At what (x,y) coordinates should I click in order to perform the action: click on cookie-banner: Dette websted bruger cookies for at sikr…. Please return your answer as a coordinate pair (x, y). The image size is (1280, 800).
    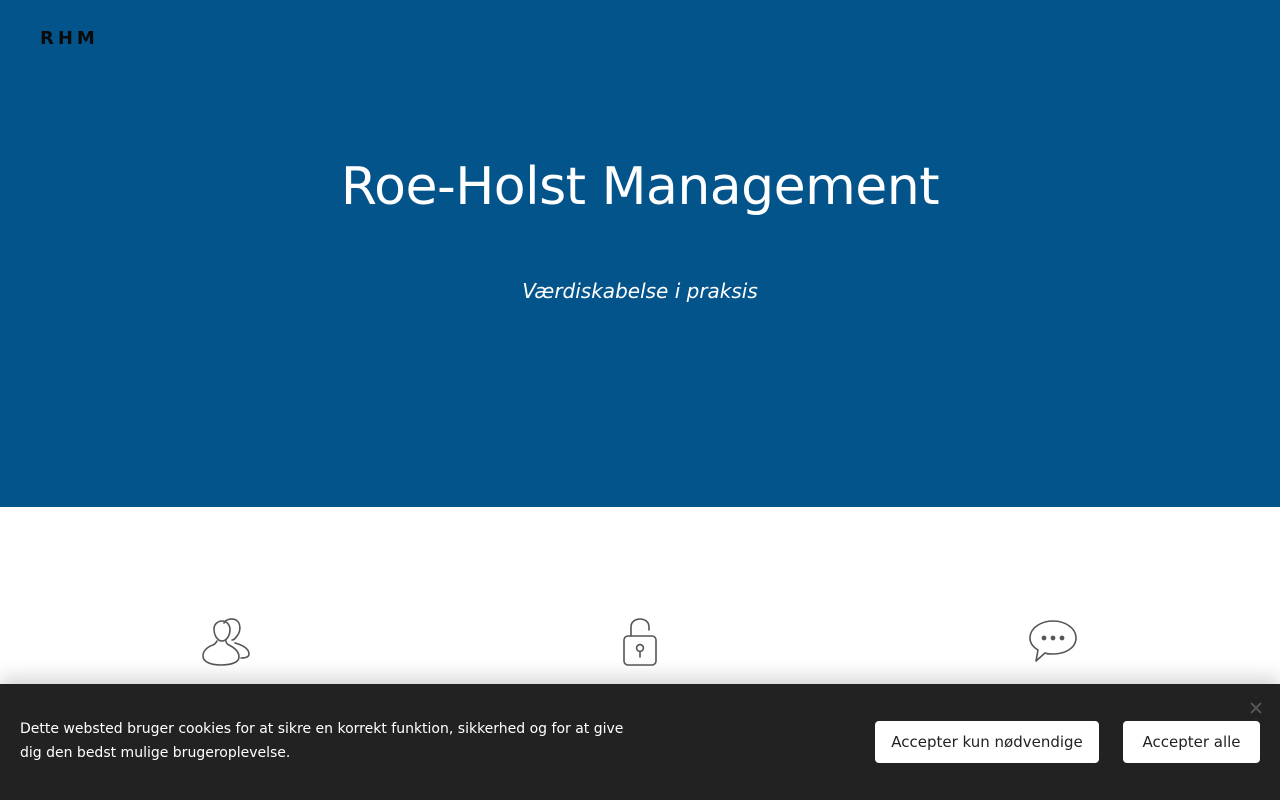
    Looking at the image, I should click on (640, 742).